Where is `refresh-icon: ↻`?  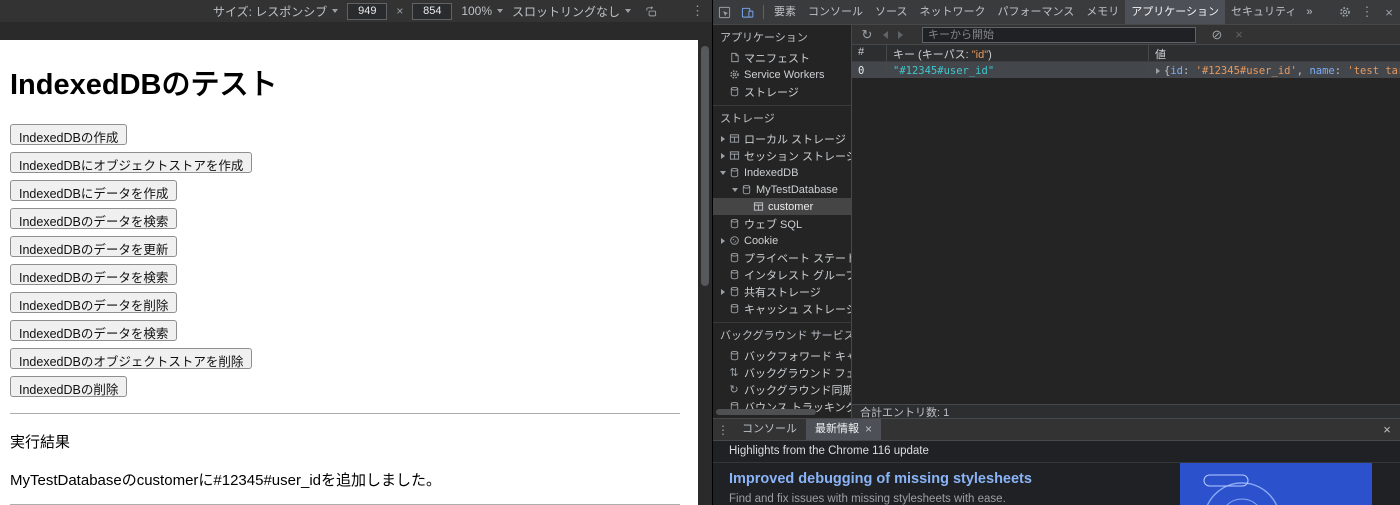
refresh-icon: ↻ is located at coordinates (867, 35).